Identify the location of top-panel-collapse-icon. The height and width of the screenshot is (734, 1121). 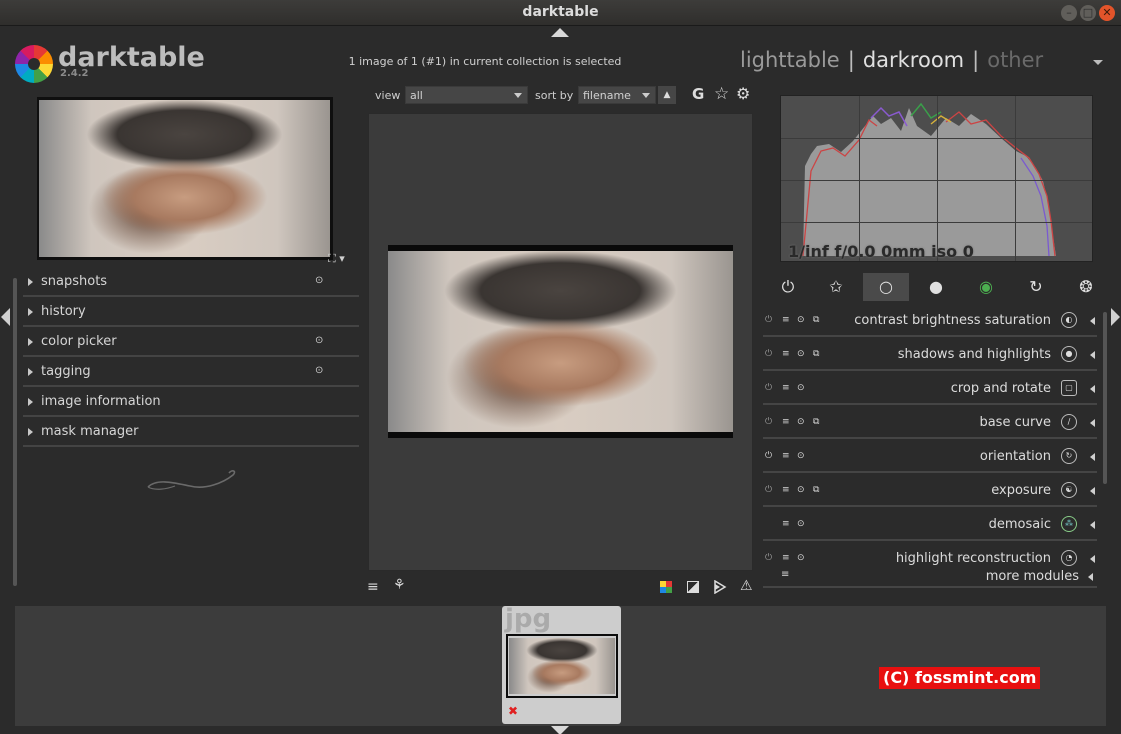
(560, 32).